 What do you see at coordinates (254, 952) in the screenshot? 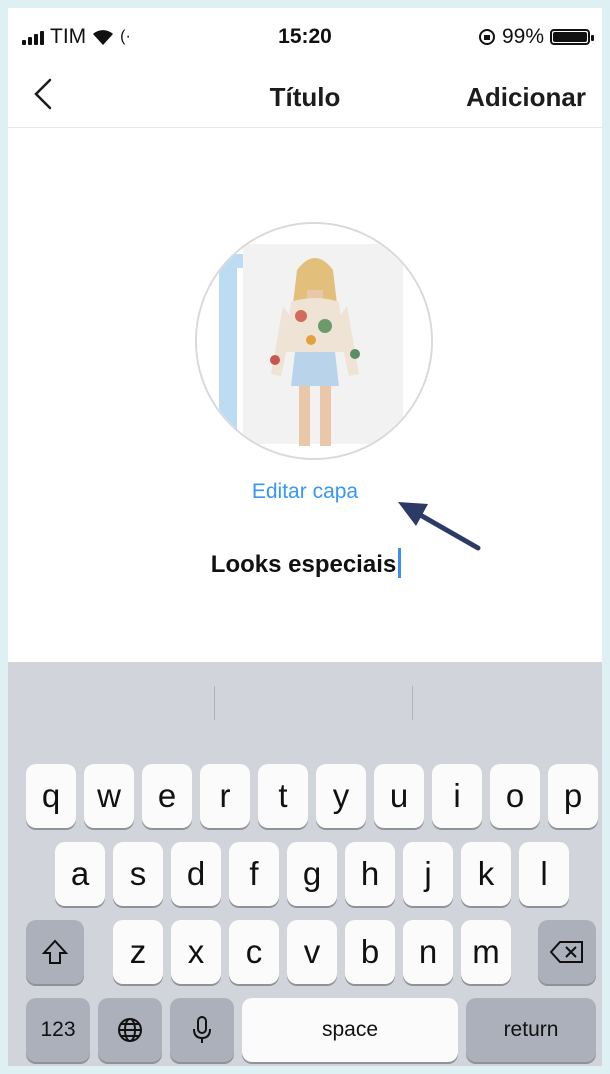
I see `key-c: c` at bounding box center [254, 952].